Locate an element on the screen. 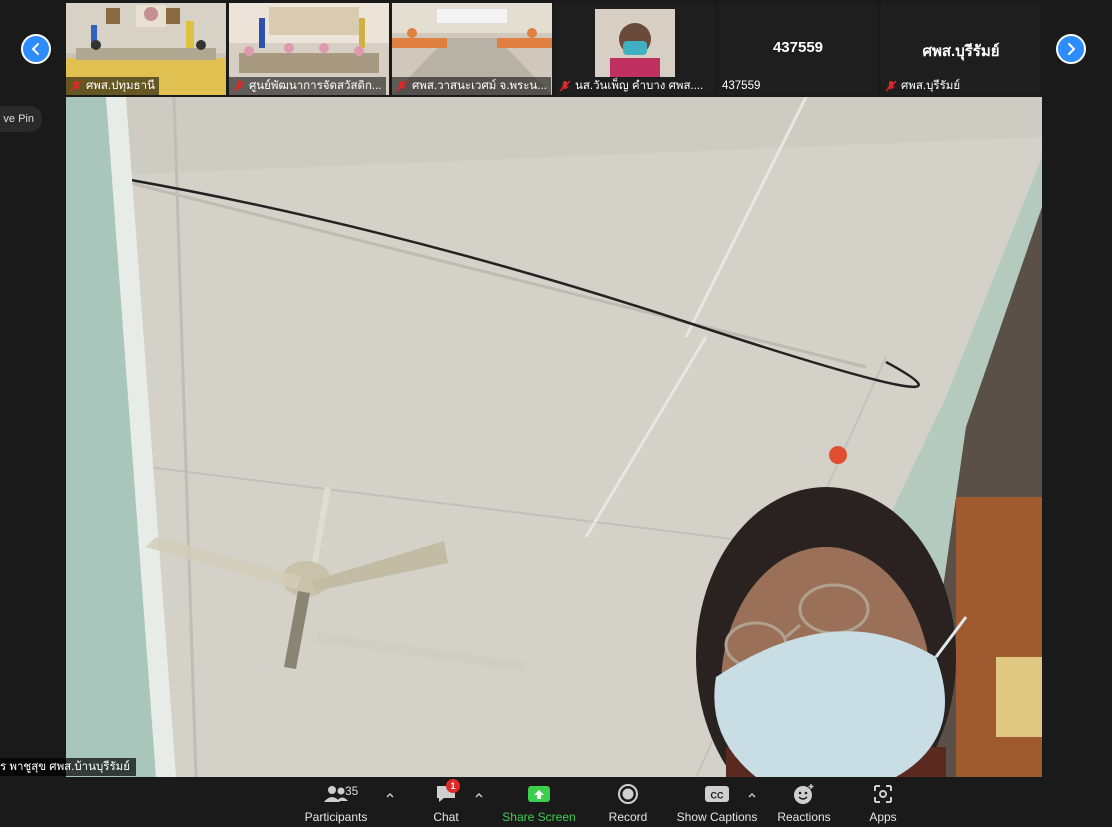  chat-label: Chat is located at coordinates (446, 817).